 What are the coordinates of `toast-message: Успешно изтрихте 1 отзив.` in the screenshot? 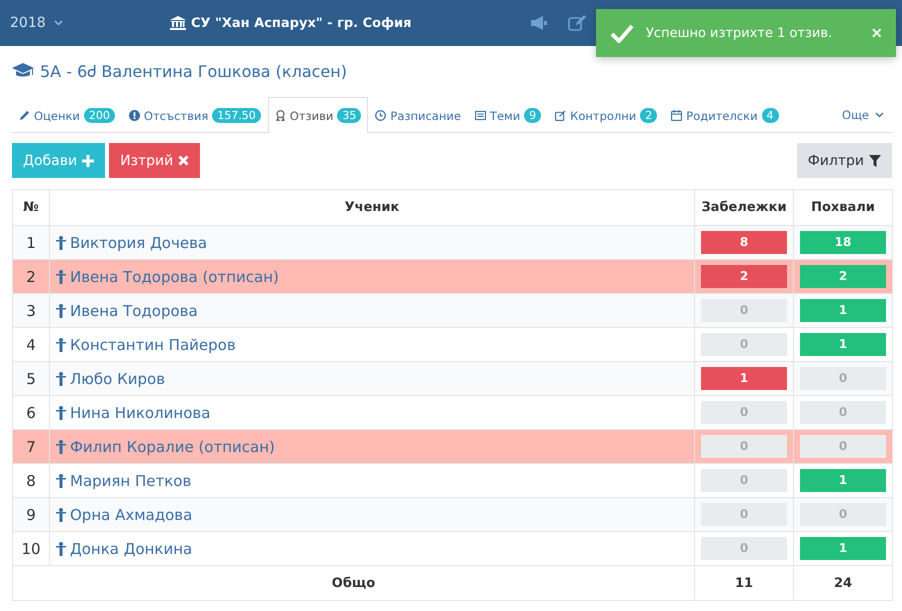 It's located at (740, 33).